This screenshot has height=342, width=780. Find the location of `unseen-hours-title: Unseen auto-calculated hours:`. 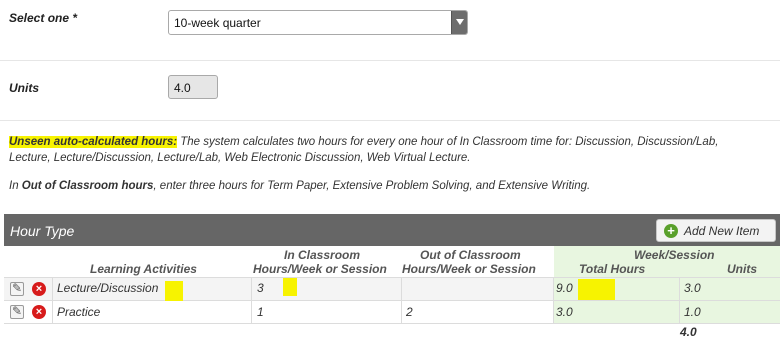

unseen-hours-title: Unseen auto-calculated hours: is located at coordinates (93, 142).